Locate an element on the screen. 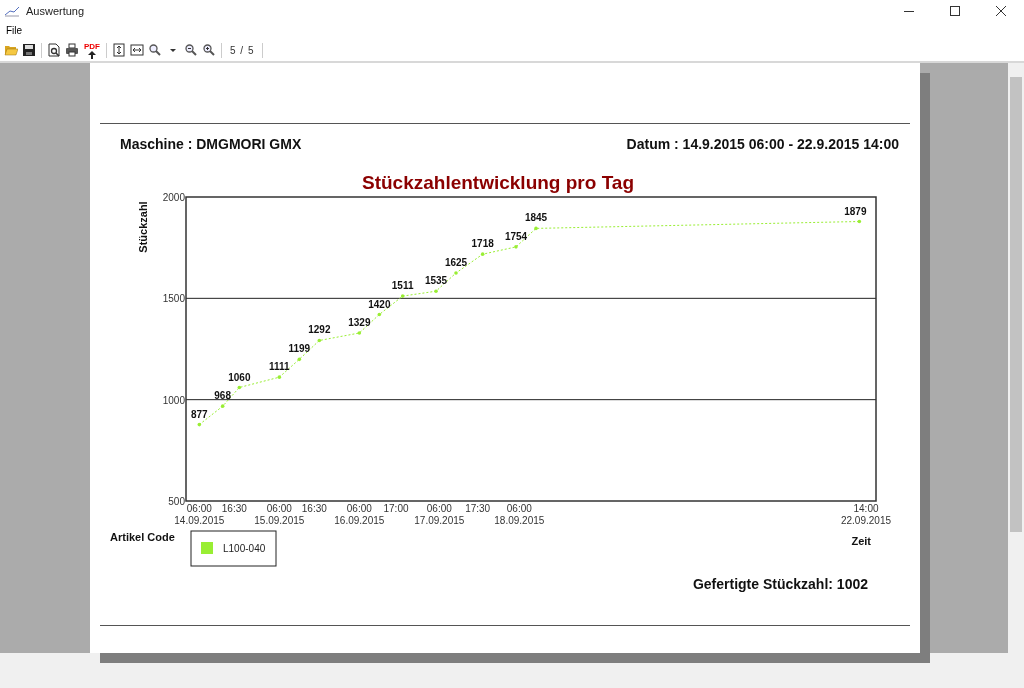 The height and width of the screenshot is (688, 1024). y-tick-label: 1500 is located at coordinates (173, 299).